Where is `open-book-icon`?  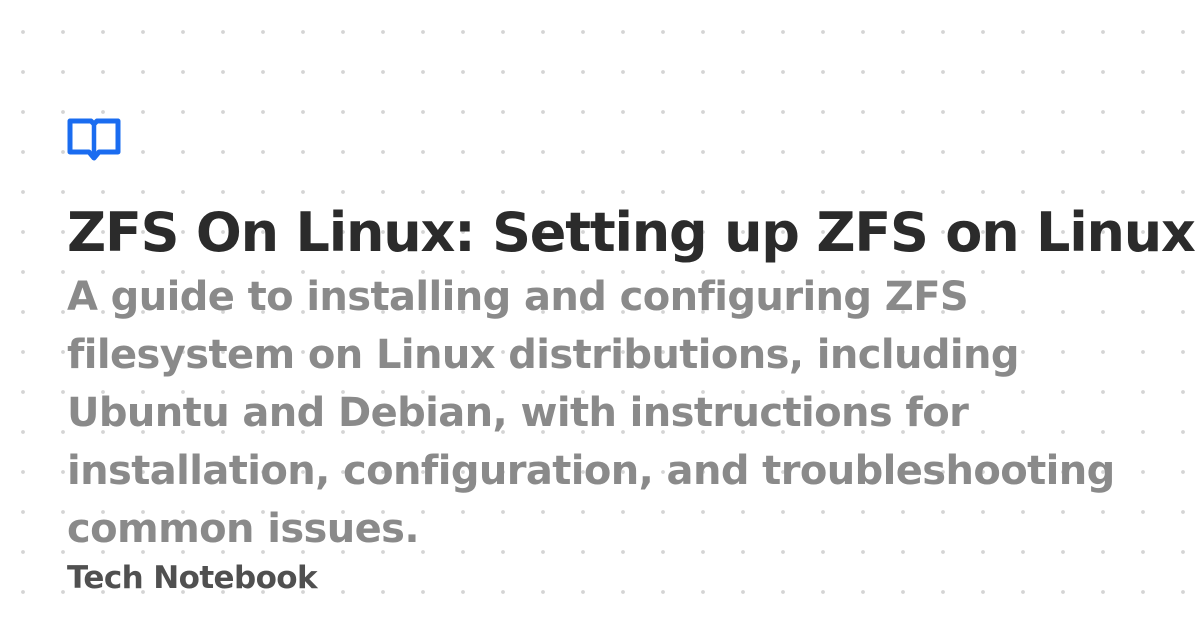 open-book-icon is located at coordinates (94, 139).